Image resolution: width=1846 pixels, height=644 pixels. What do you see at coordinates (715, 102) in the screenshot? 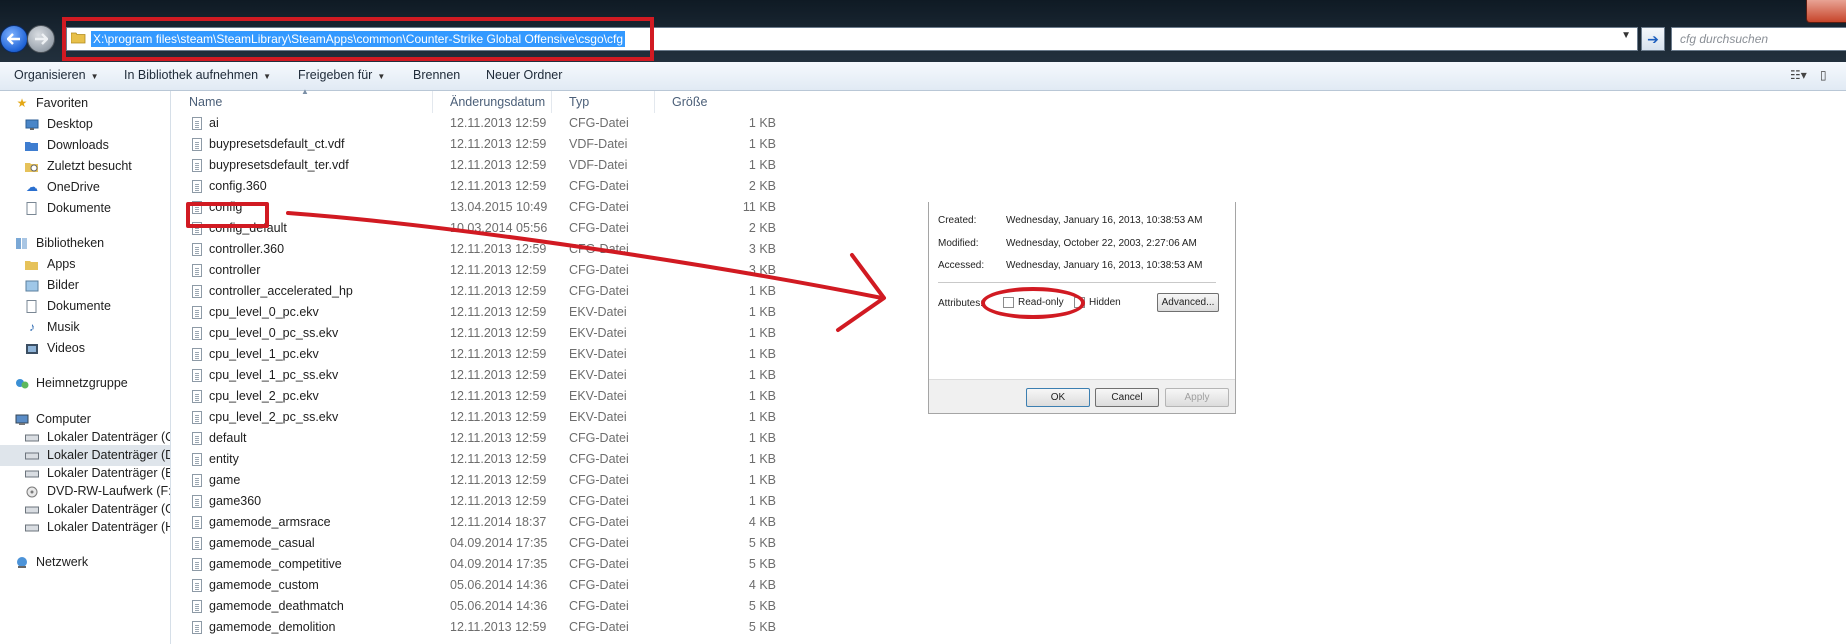
I see `column-size: Größe` at bounding box center [715, 102].